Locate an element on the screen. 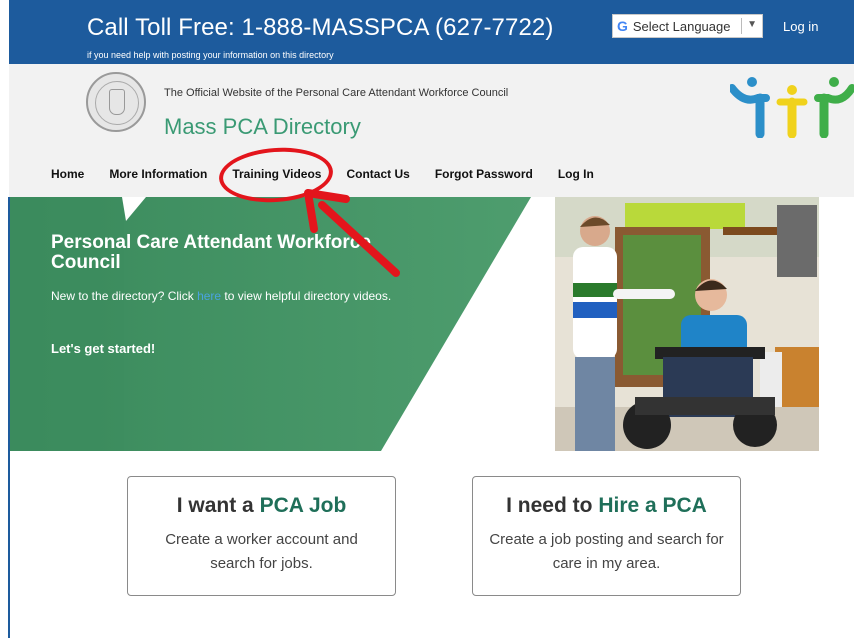 The image size is (854, 638). language-select-divider is located at coordinates (741, 26).